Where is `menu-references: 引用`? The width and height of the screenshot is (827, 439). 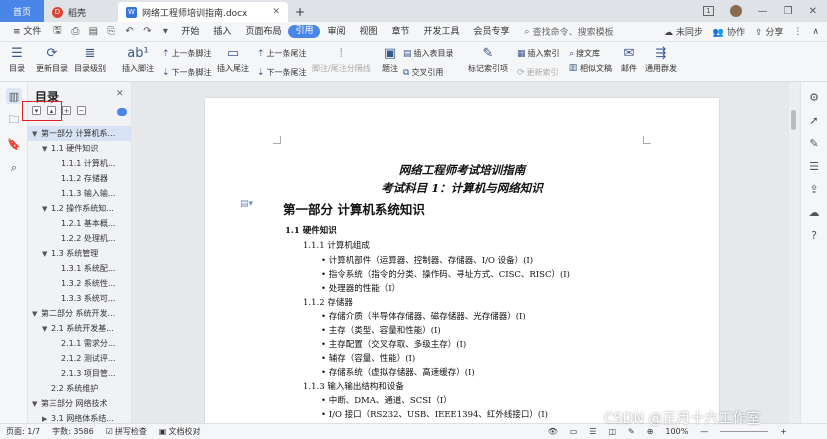 menu-references: 引用 is located at coordinates (304, 31).